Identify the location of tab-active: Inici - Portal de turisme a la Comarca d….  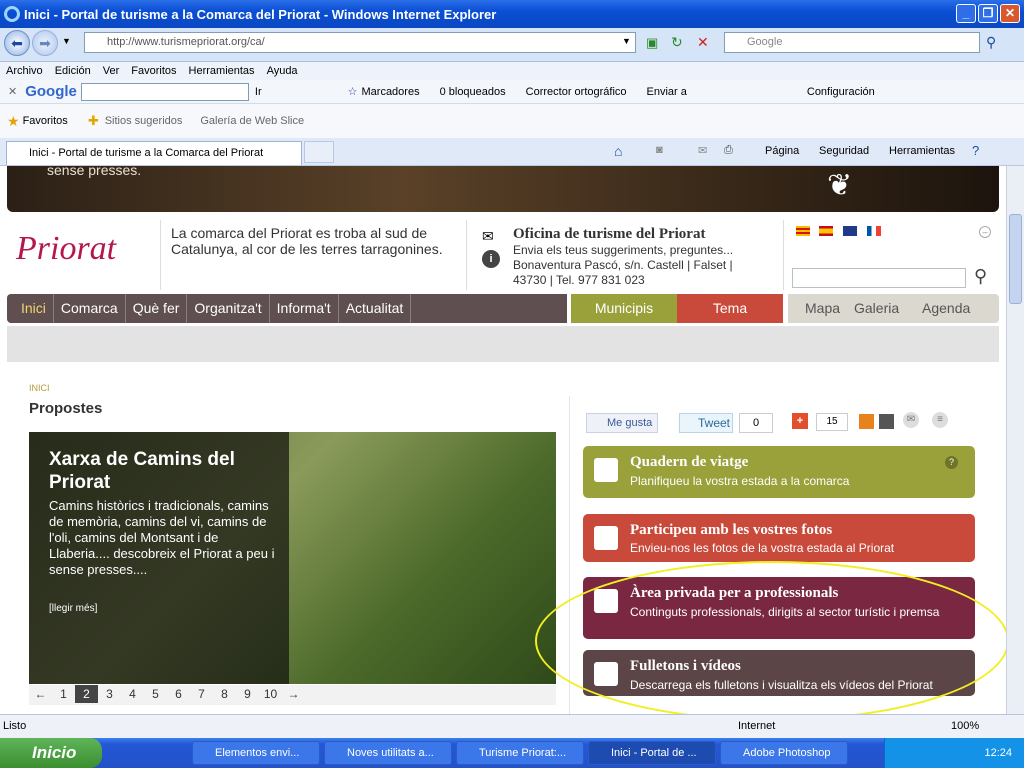
(154, 153).